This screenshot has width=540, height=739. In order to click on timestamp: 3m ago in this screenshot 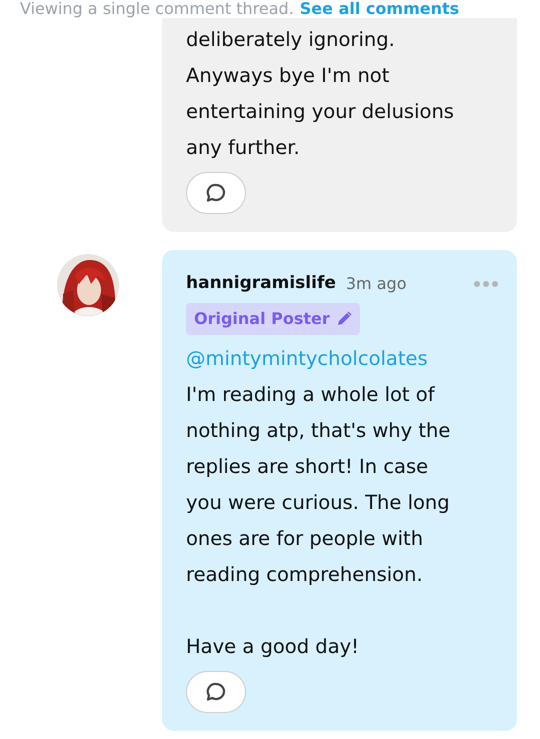, I will do `click(376, 283)`.